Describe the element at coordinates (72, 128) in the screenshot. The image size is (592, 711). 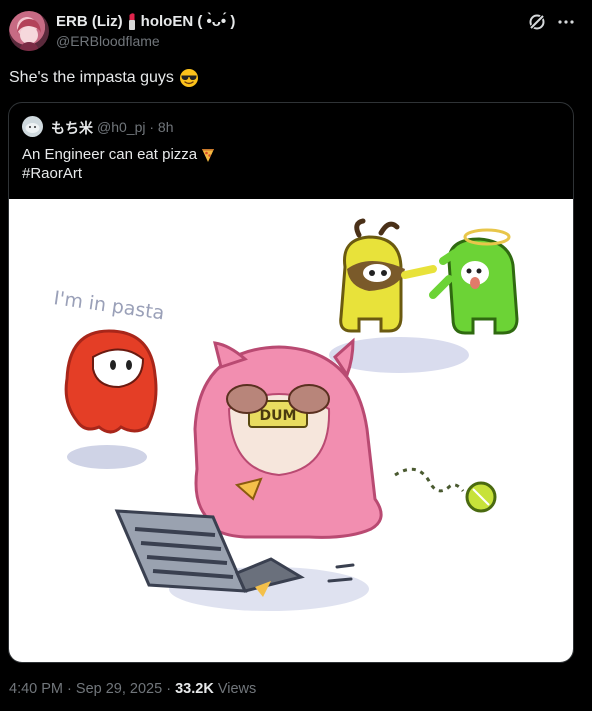
I see `quote-display-name: もち米` at that location.